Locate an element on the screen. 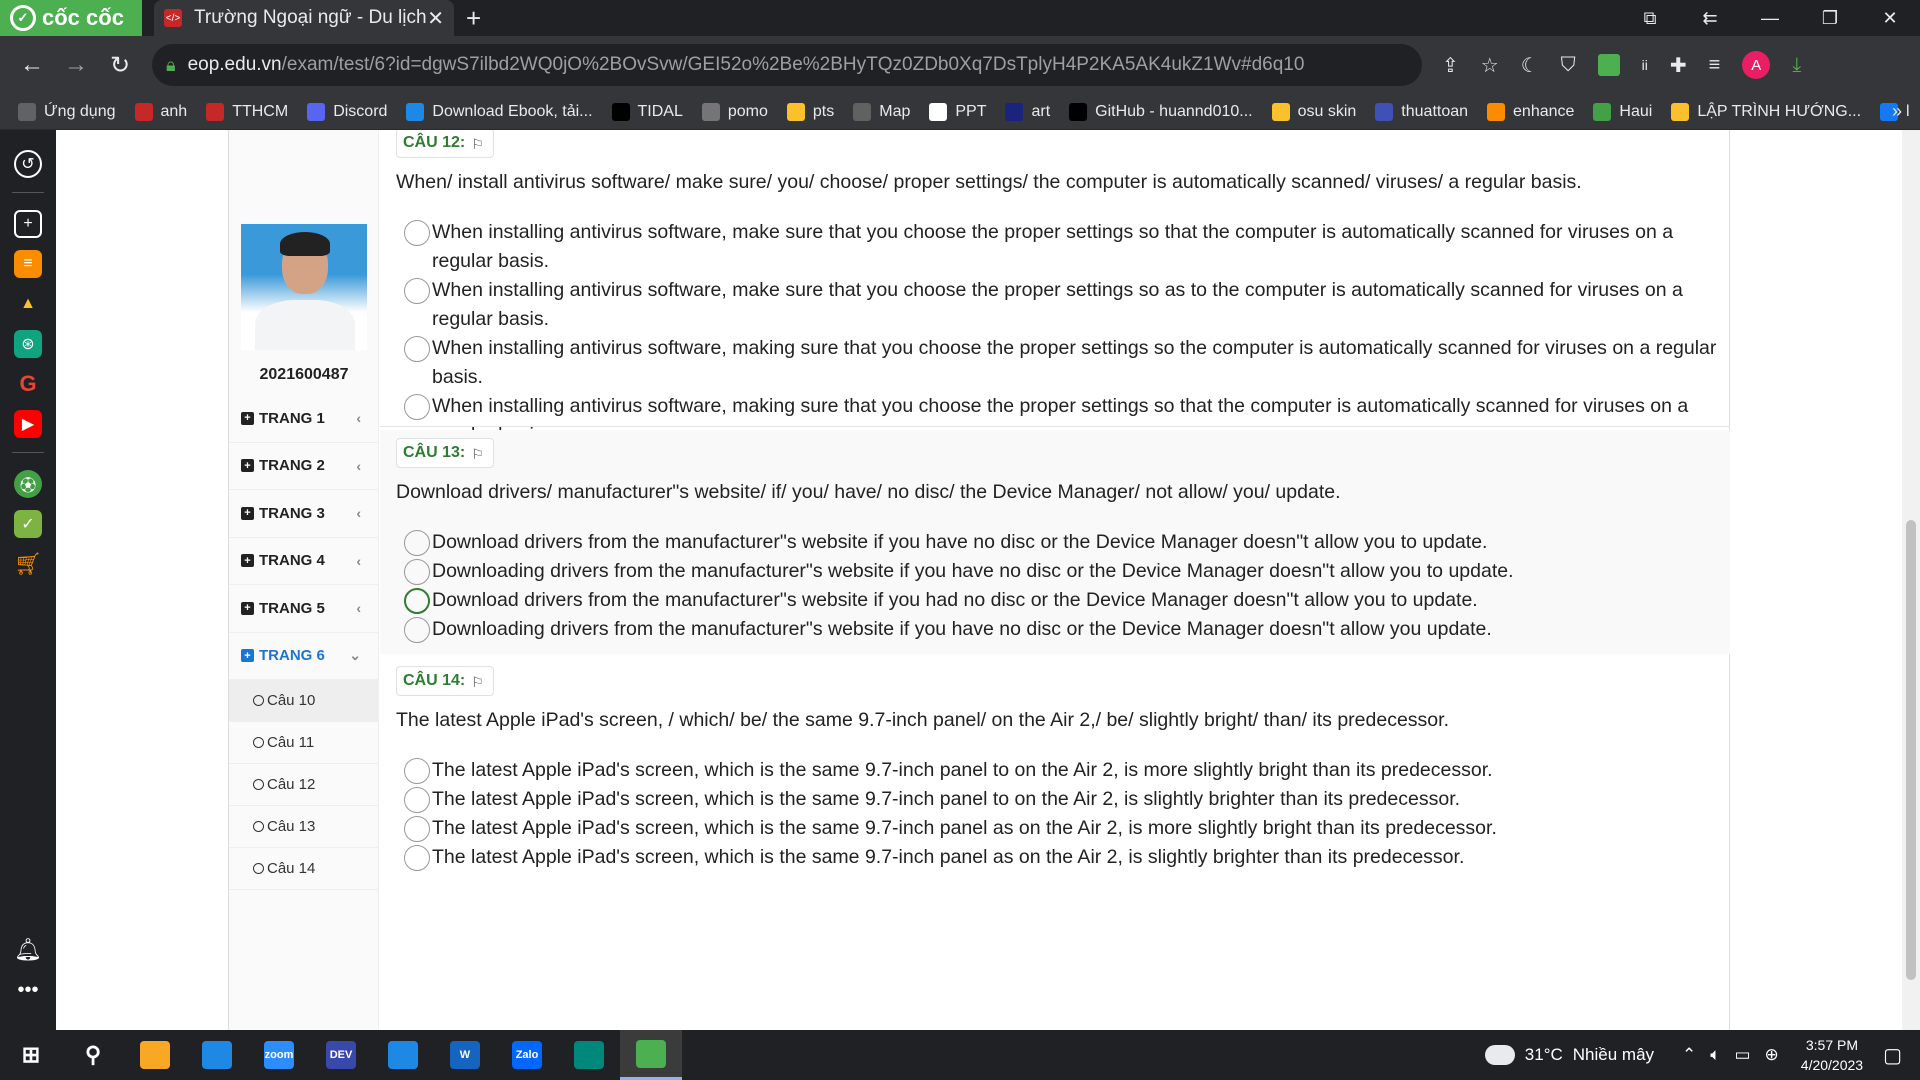 The image size is (1920, 1080). bookmark-item: pts is located at coordinates (810, 111).